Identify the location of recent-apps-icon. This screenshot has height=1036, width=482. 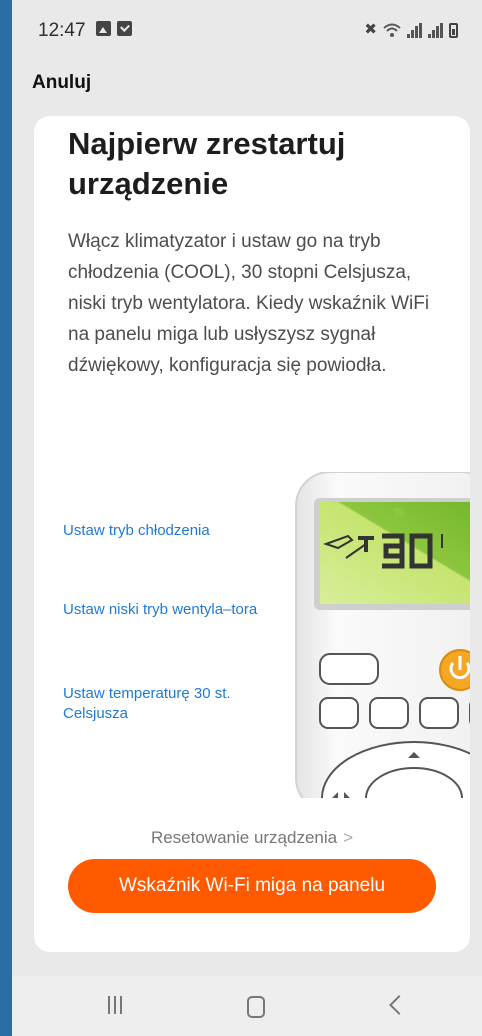
(117, 1005).